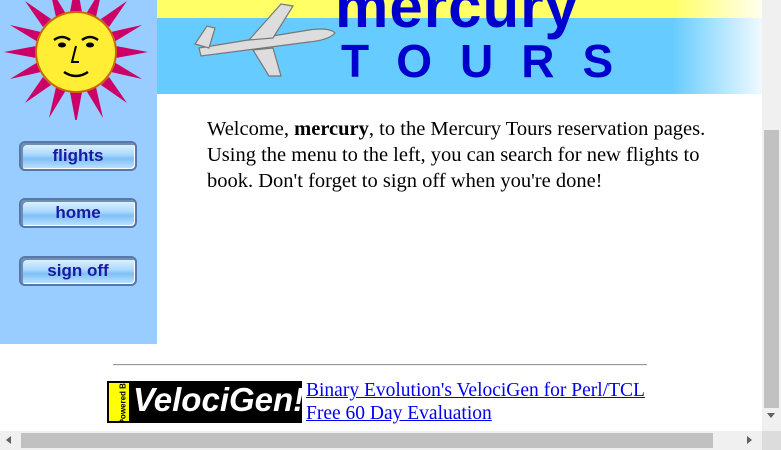  I want to click on horizontal-scrollbar, so click(381, 440).